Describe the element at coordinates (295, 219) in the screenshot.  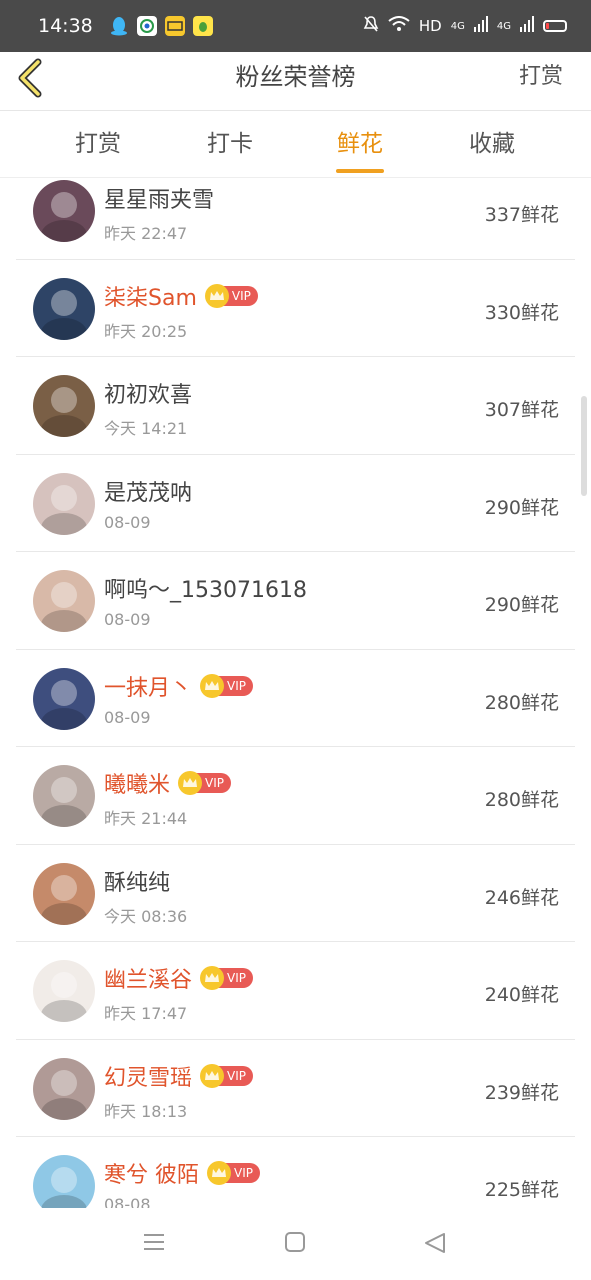
I see `fan-row: 星星雨夹雪昨天 22:47 337鲜花` at that location.